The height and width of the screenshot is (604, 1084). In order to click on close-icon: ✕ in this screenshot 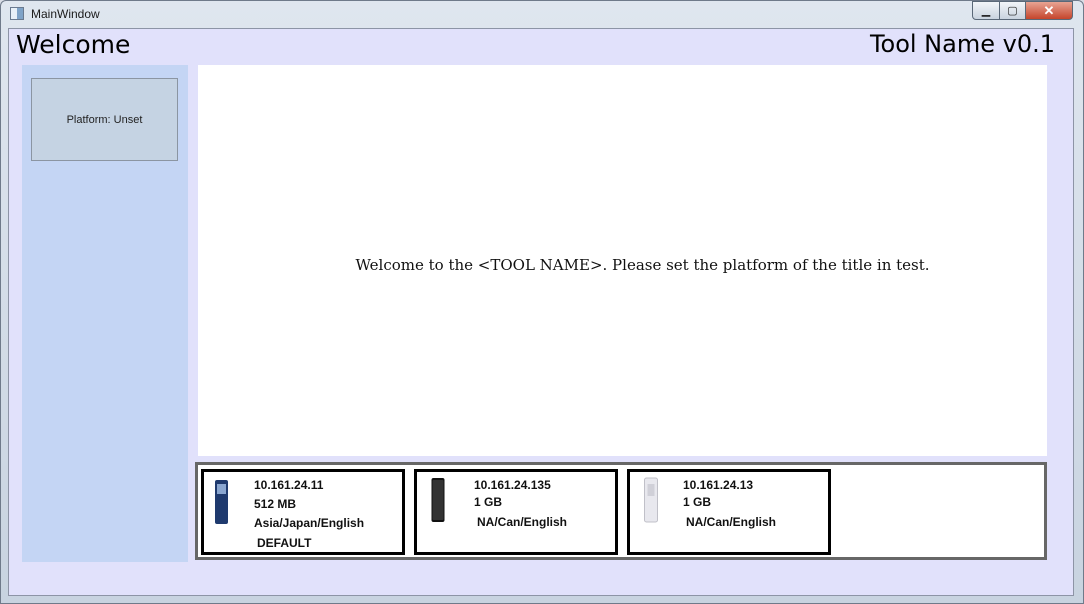, I will do `click(1049, 10)`.